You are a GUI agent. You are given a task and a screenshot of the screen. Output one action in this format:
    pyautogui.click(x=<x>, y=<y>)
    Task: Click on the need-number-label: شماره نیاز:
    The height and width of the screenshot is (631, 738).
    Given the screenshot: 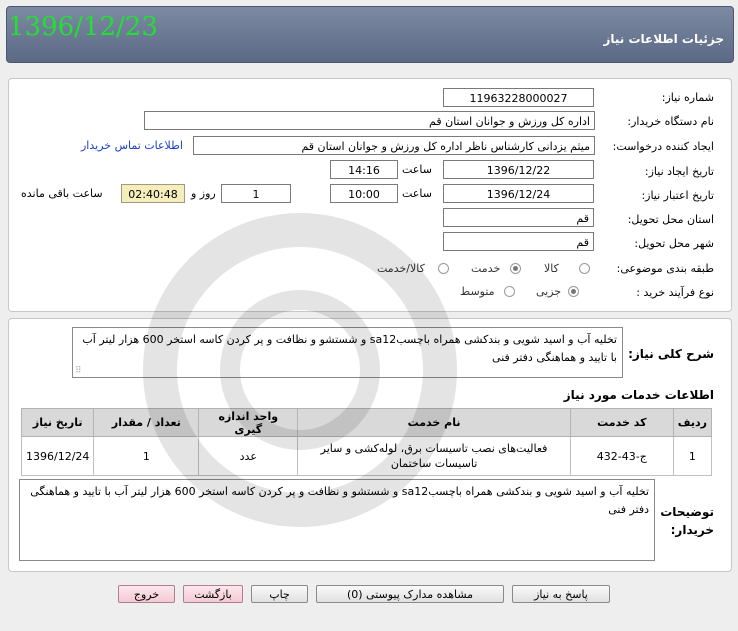 What is the action you would take?
    pyautogui.click(x=687, y=97)
    